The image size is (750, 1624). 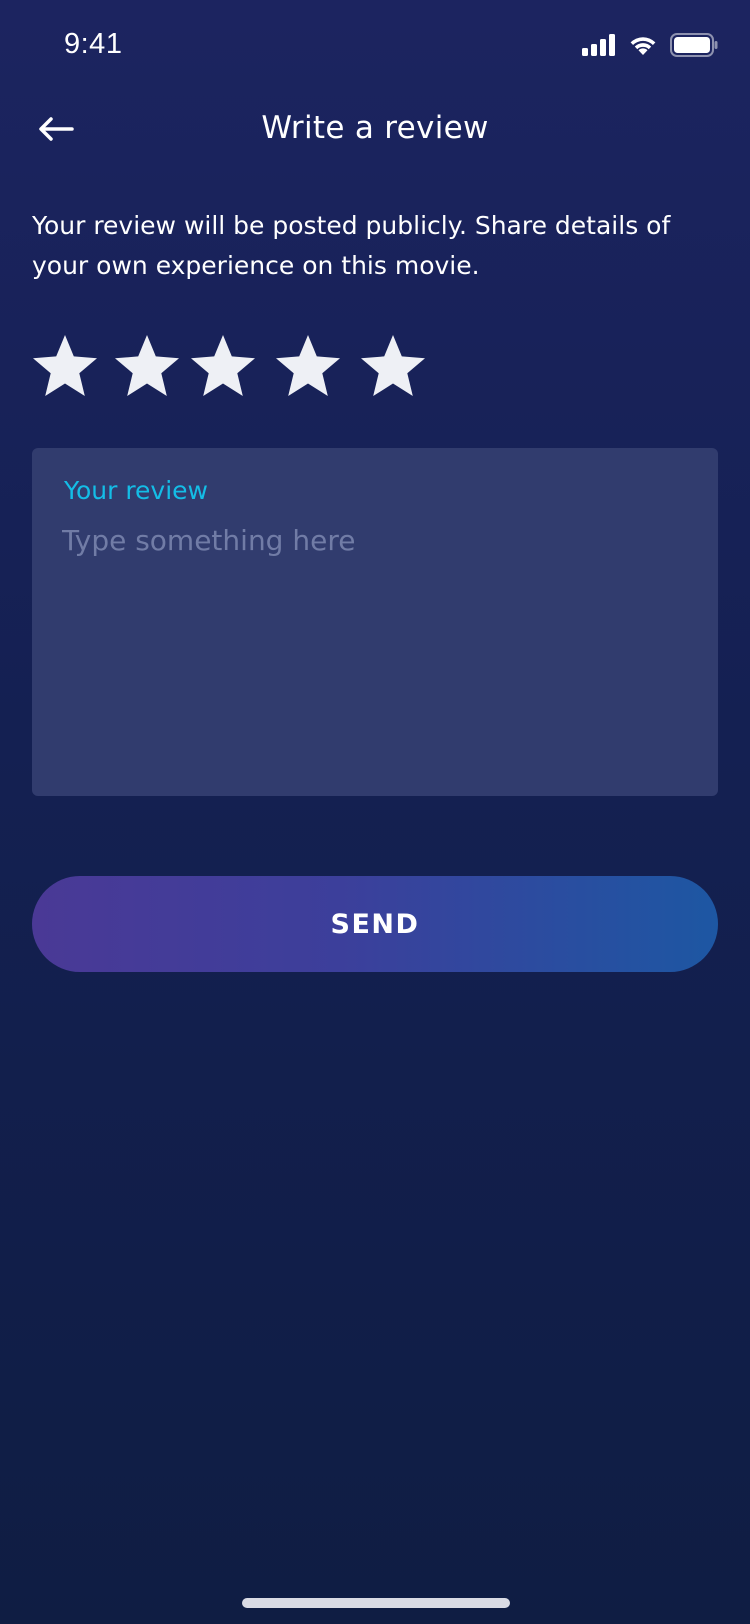 What do you see at coordinates (694, 47) in the screenshot?
I see `battery-icon` at bounding box center [694, 47].